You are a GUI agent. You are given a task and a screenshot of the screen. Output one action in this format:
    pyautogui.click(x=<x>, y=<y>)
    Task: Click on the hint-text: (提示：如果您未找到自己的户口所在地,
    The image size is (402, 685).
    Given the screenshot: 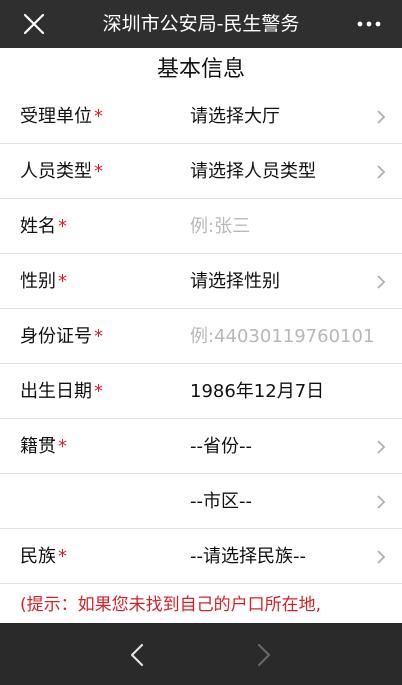 What is the action you would take?
    pyautogui.click(x=171, y=605)
    